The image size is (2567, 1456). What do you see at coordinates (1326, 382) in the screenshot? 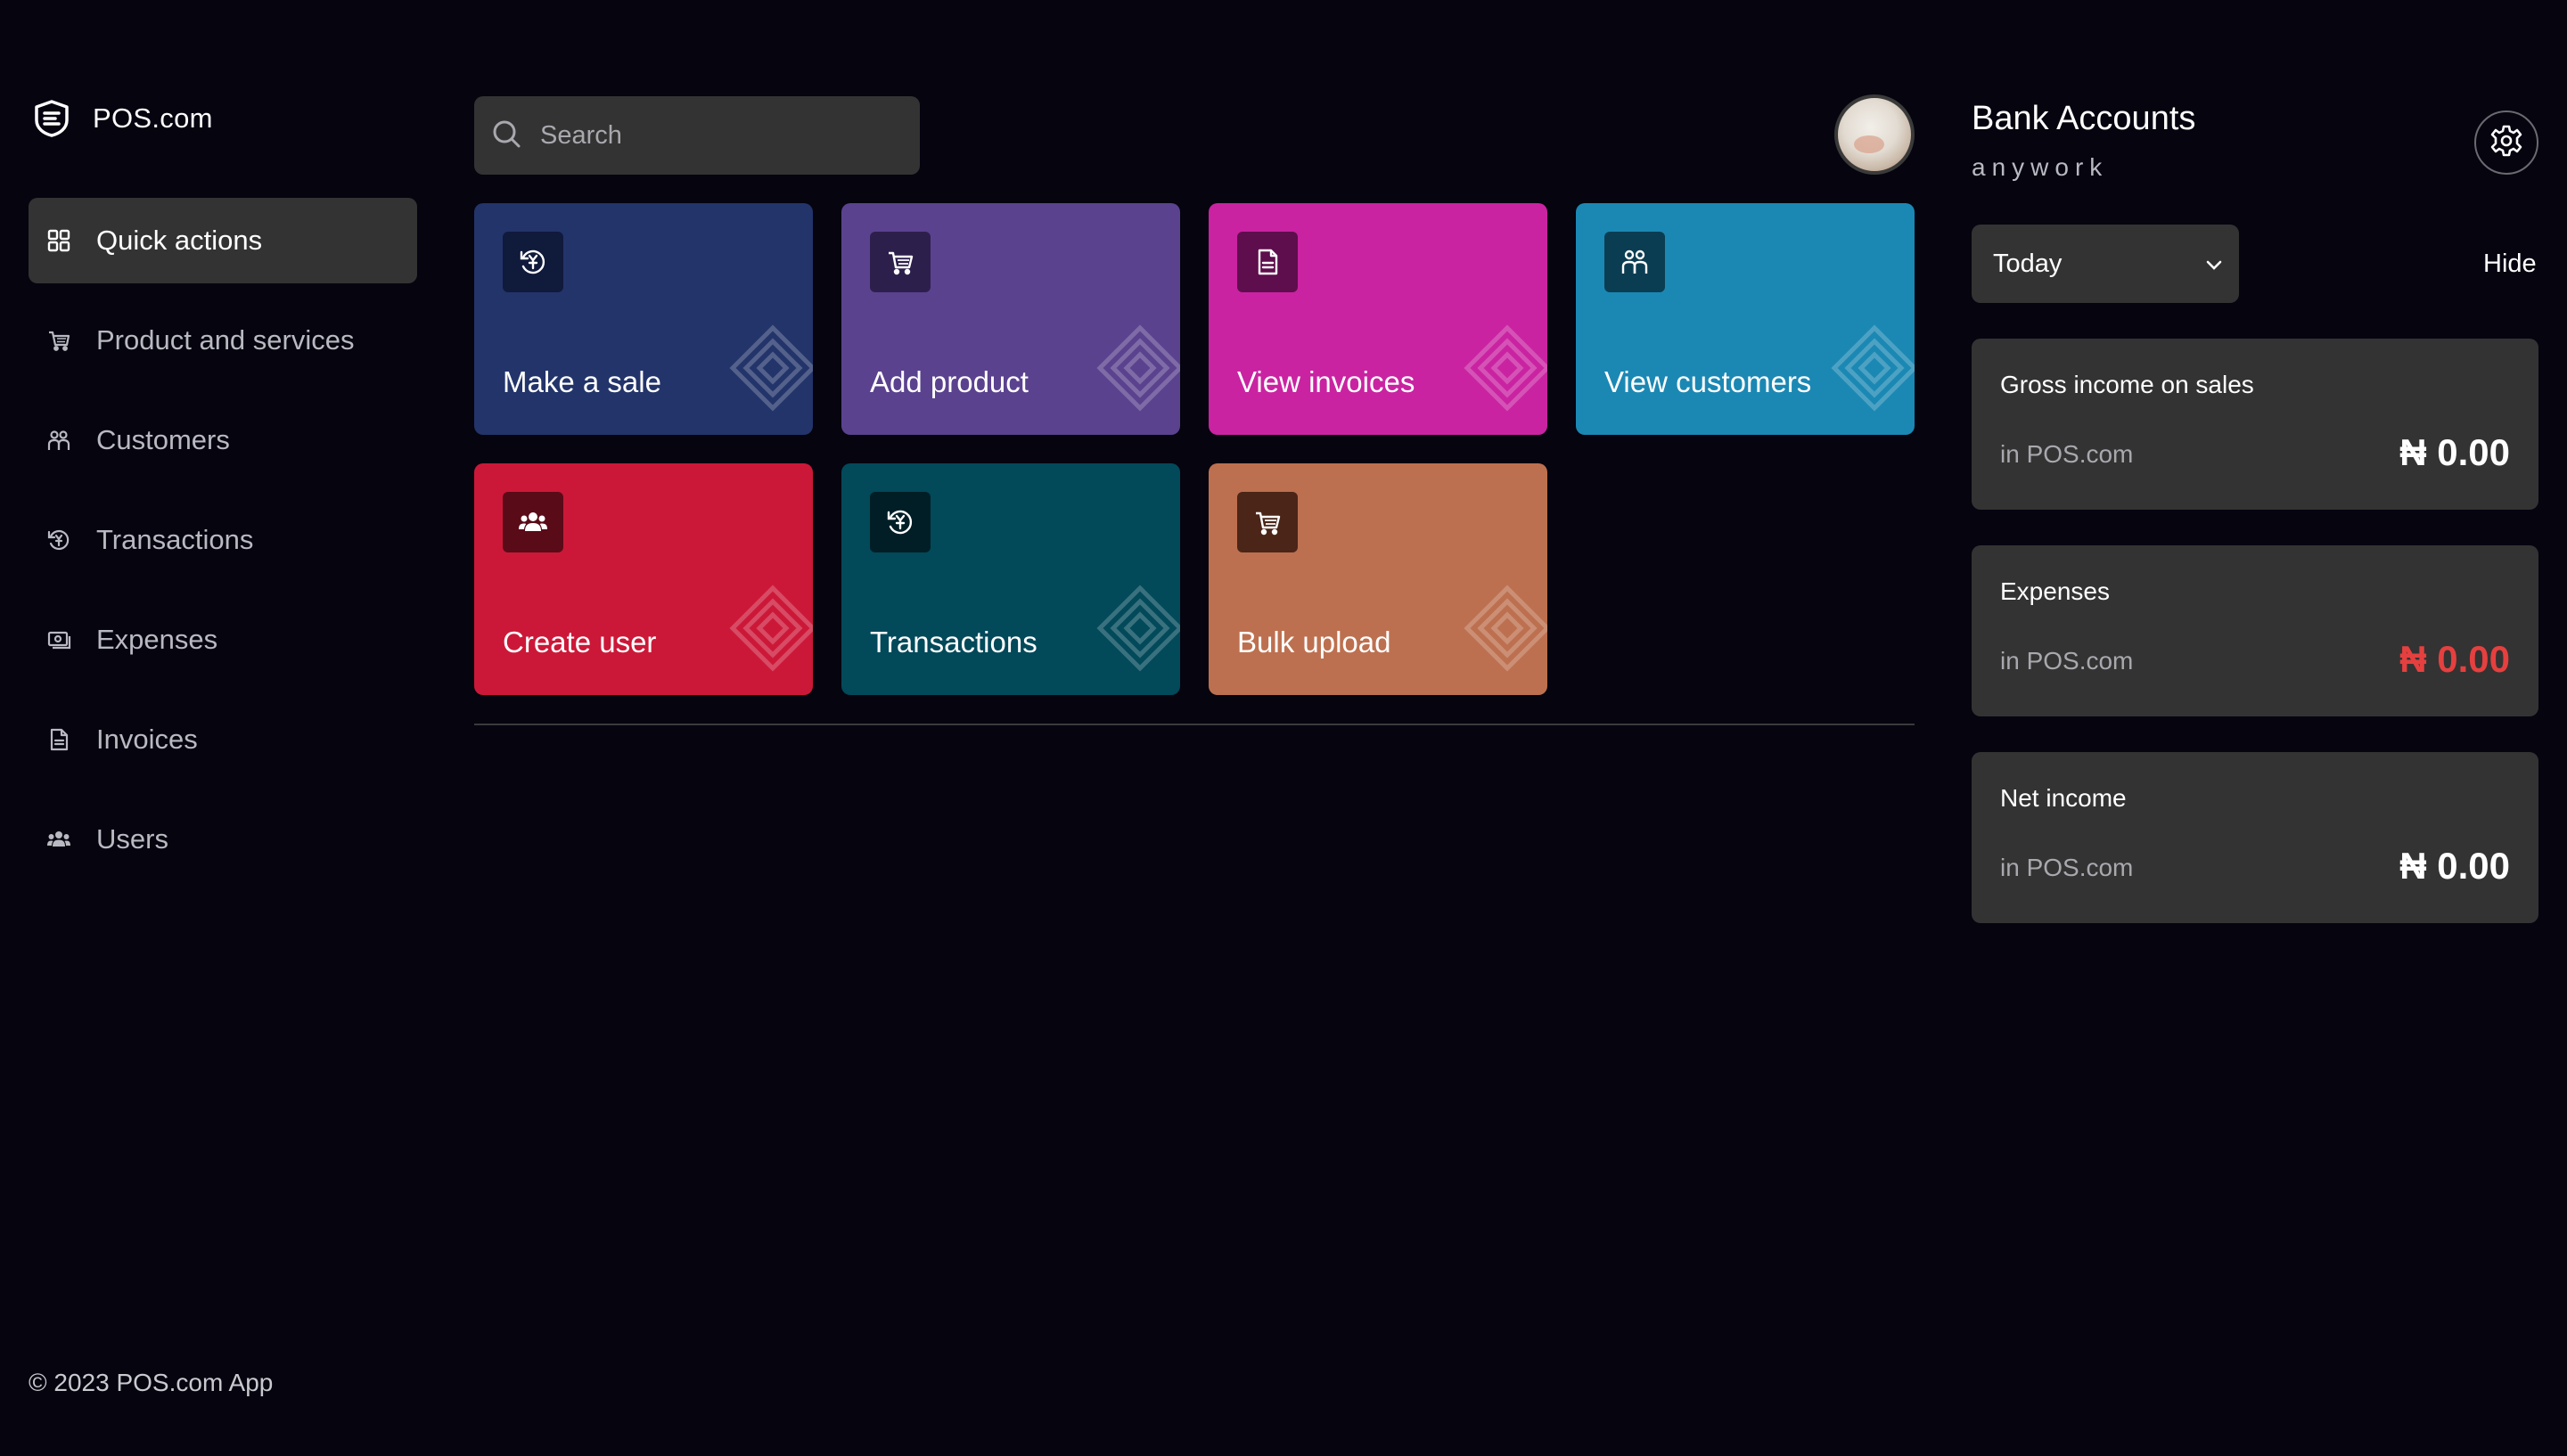
I see `tile-label: View invoices` at bounding box center [1326, 382].